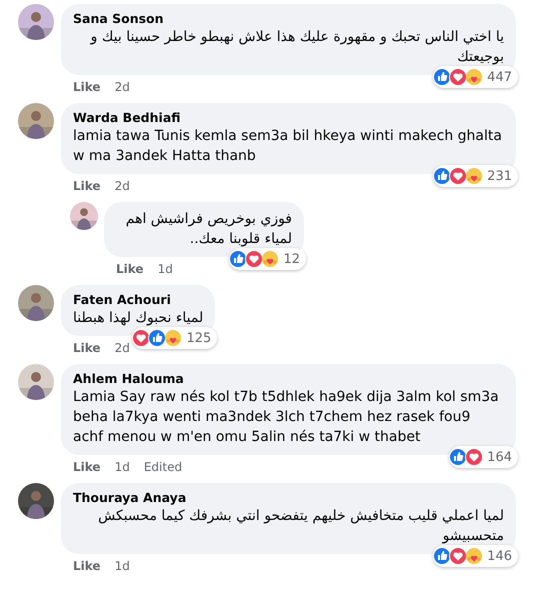 The width and height of the screenshot is (560, 607). What do you see at coordinates (300, 526) in the screenshot?
I see `comment-text: لميا اعملي قليب متخافيش خليهم يتفضحو انتي بشرفك كيما محسبكش متحسبيشو` at bounding box center [300, 526].